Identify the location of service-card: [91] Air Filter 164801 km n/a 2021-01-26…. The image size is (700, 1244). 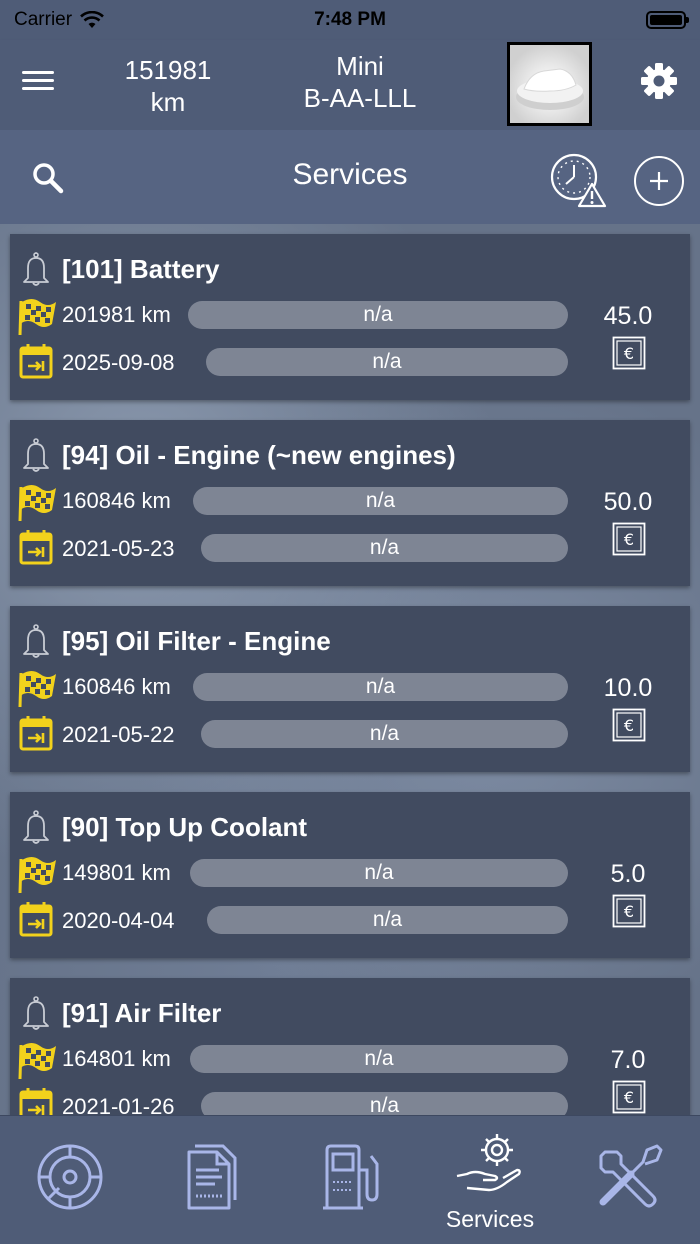
(350, 1046).